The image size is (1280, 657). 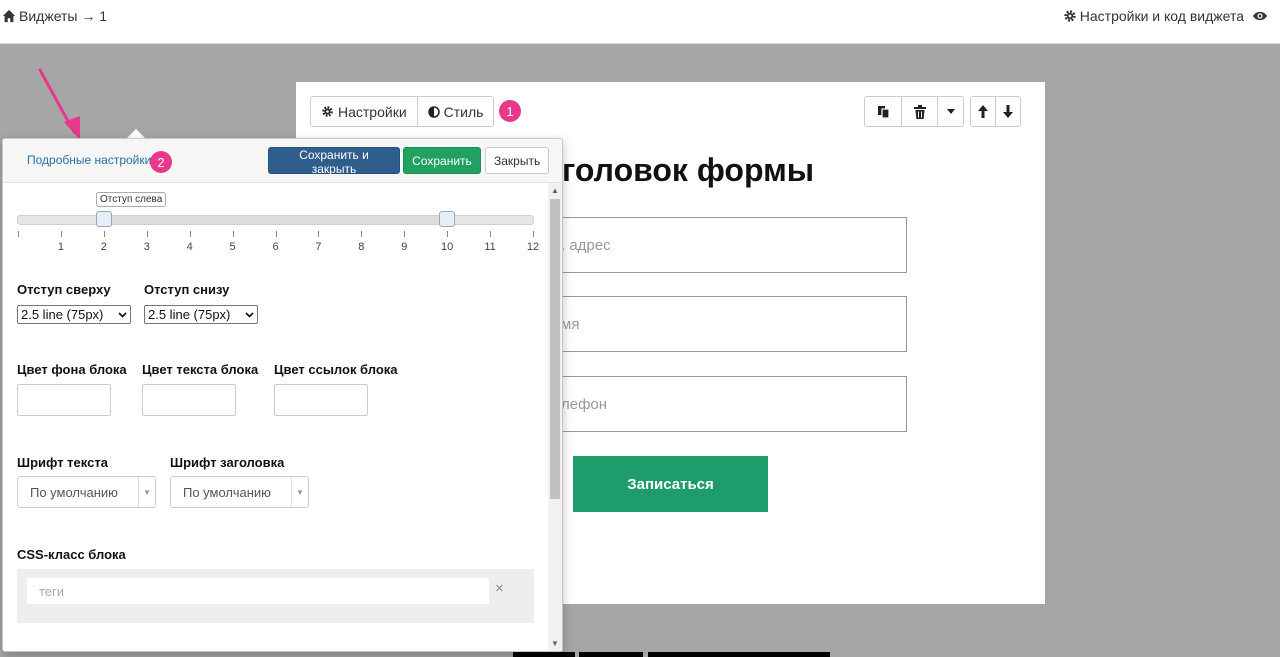 I want to click on heading-font-label: Шрифт заголовка, so click(x=227, y=462).